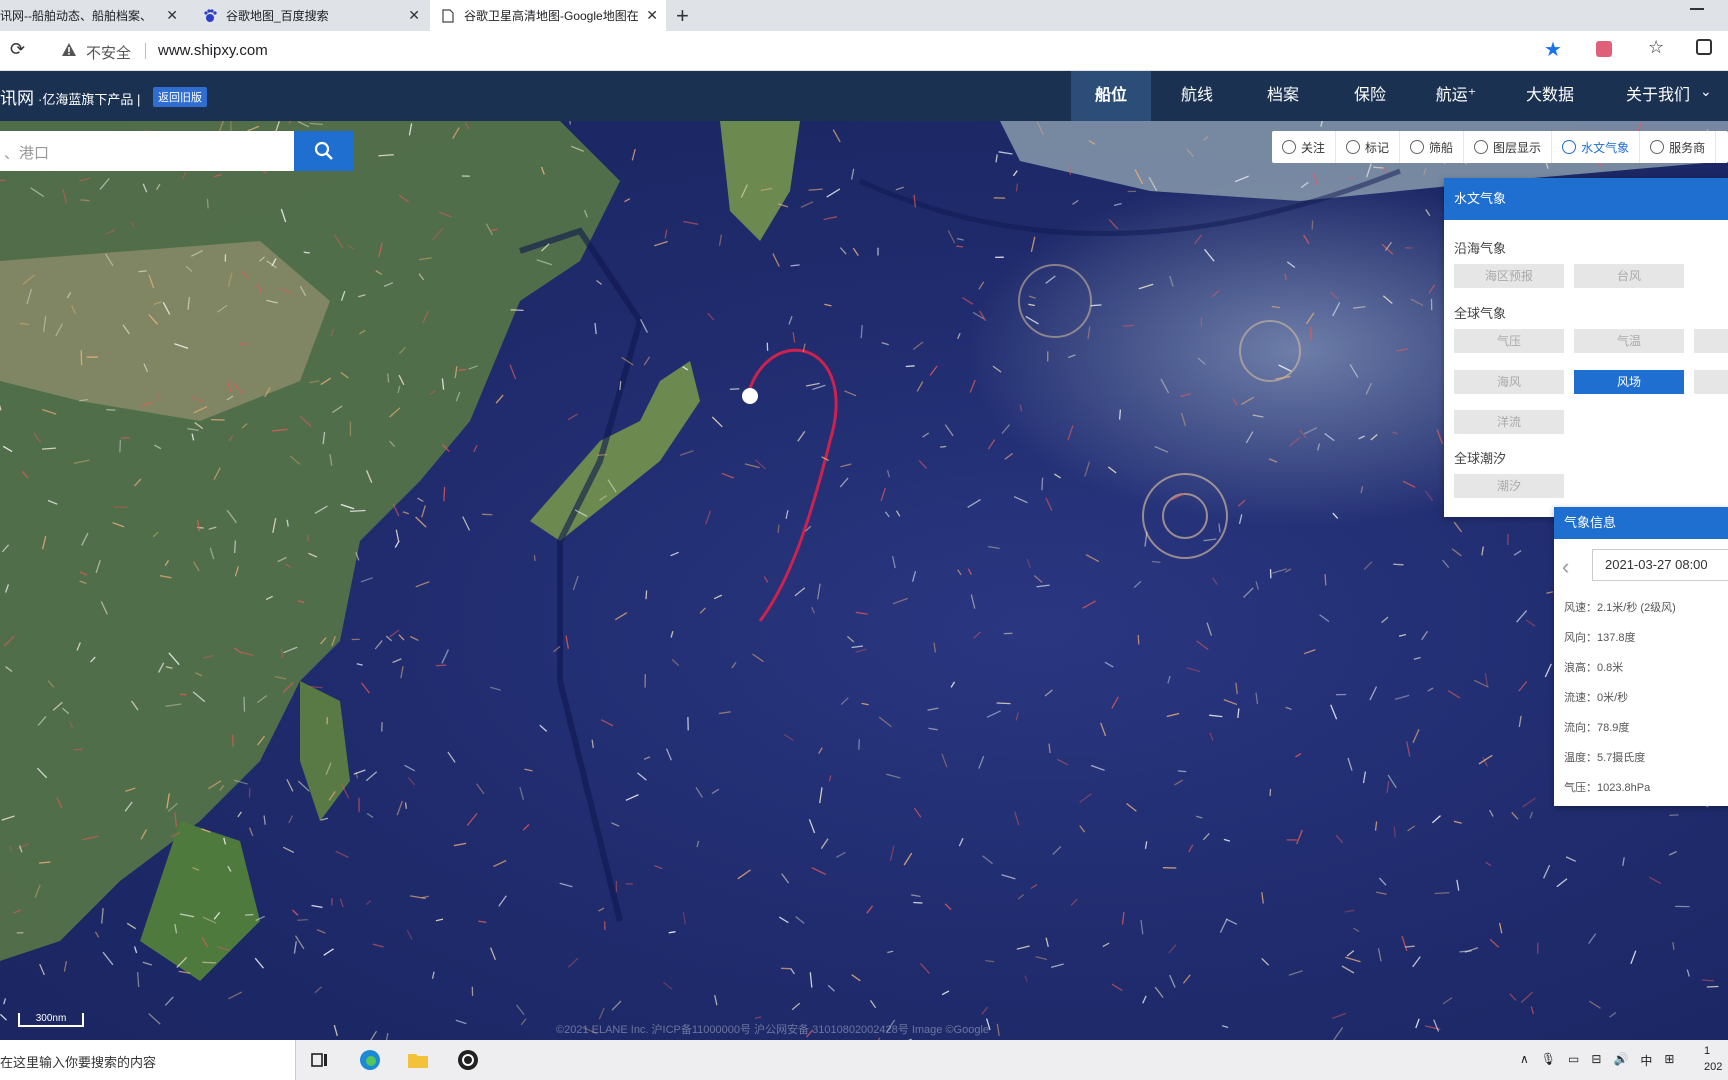 This screenshot has width=1728, height=1080. Describe the element at coordinates (1629, 382) in the screenshot. I see `wind-field-button: 风场` at that location.